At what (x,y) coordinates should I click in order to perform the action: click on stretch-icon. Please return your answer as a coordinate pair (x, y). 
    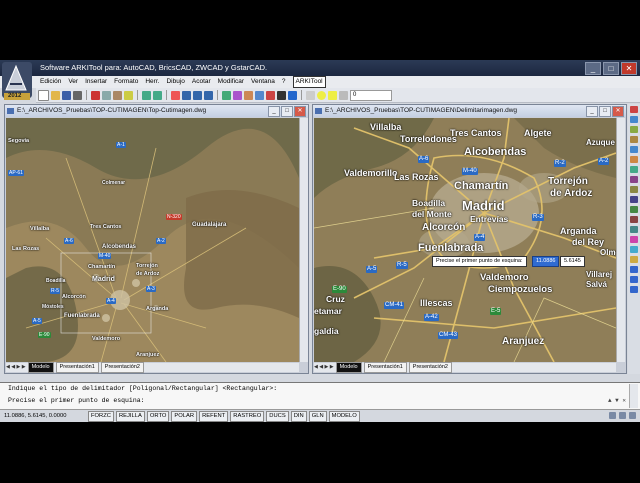
    Looking at the image, I should click on (634, 189).